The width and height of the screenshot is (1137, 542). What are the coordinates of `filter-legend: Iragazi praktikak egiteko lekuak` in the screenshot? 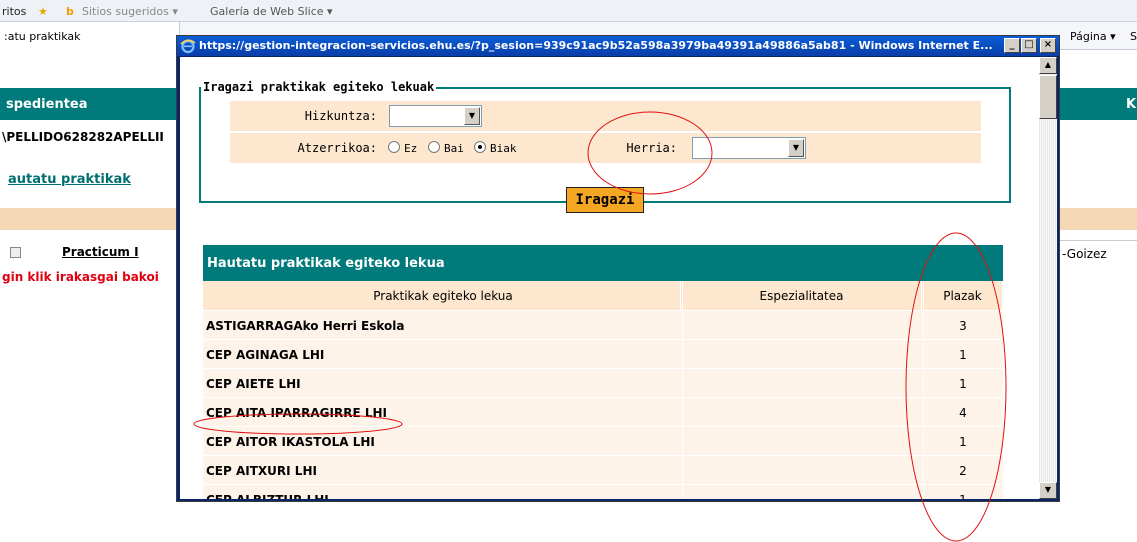 It's located at (319, 87).